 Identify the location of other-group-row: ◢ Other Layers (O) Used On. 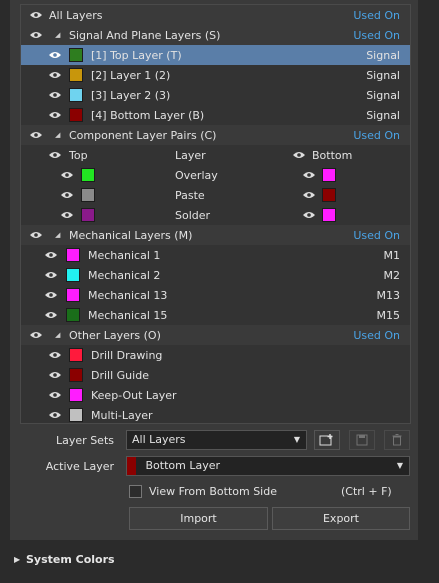
(215, 335).